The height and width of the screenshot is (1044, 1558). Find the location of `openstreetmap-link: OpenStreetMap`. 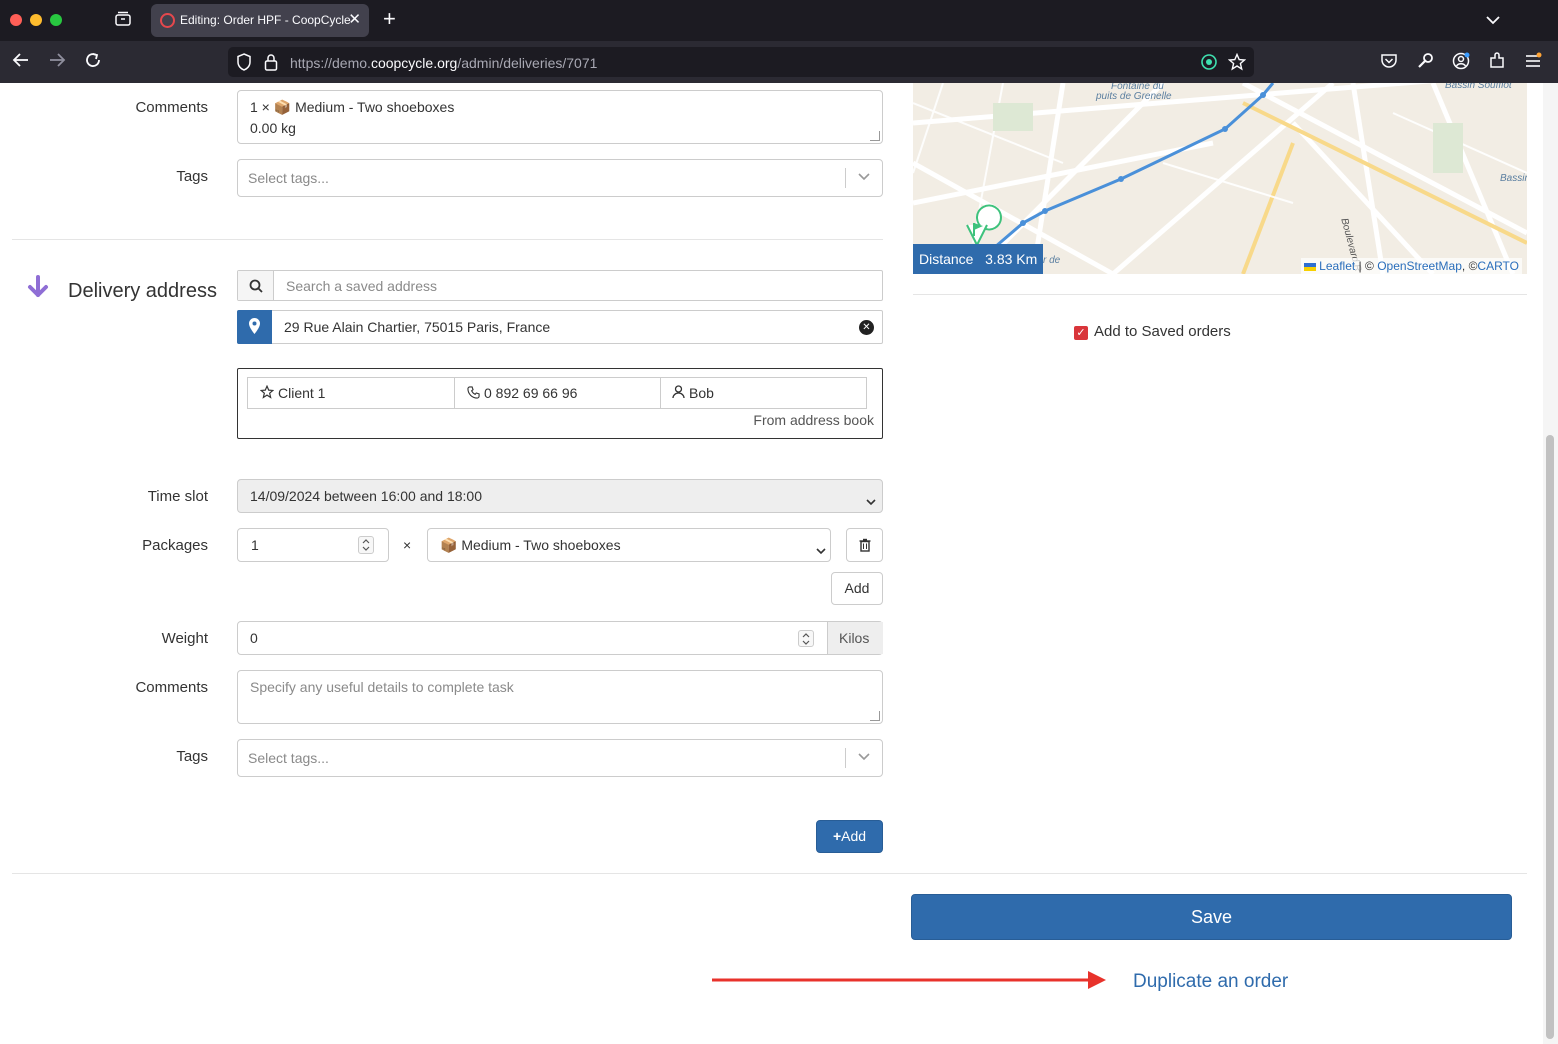

openstreetmap-link: OpenStreetMap is located at coordinates (1419, 266).